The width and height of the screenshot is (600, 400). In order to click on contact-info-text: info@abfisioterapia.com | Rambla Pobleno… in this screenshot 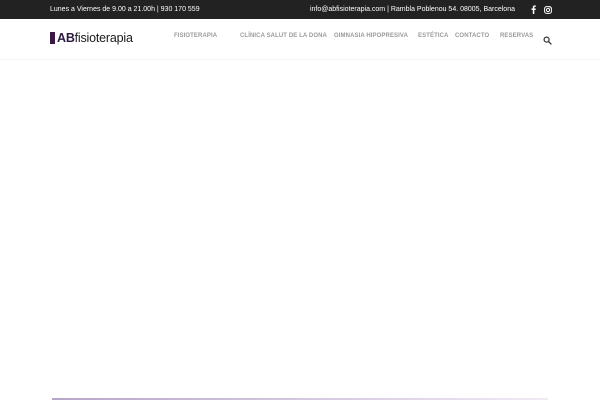, I will do `click(412, 9)`.